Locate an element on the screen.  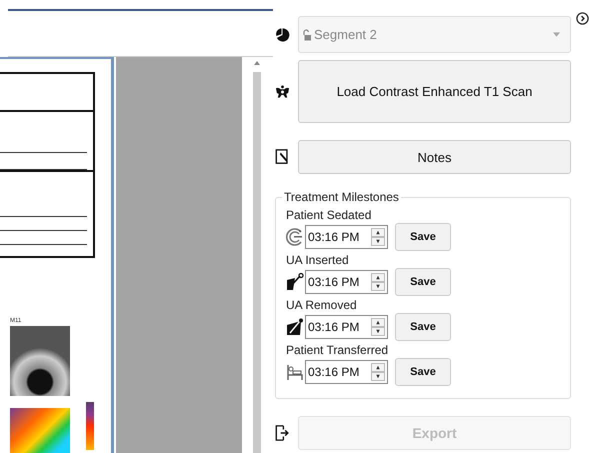
milestone-label: Patient Transferred is located at coordinates (338, 350).